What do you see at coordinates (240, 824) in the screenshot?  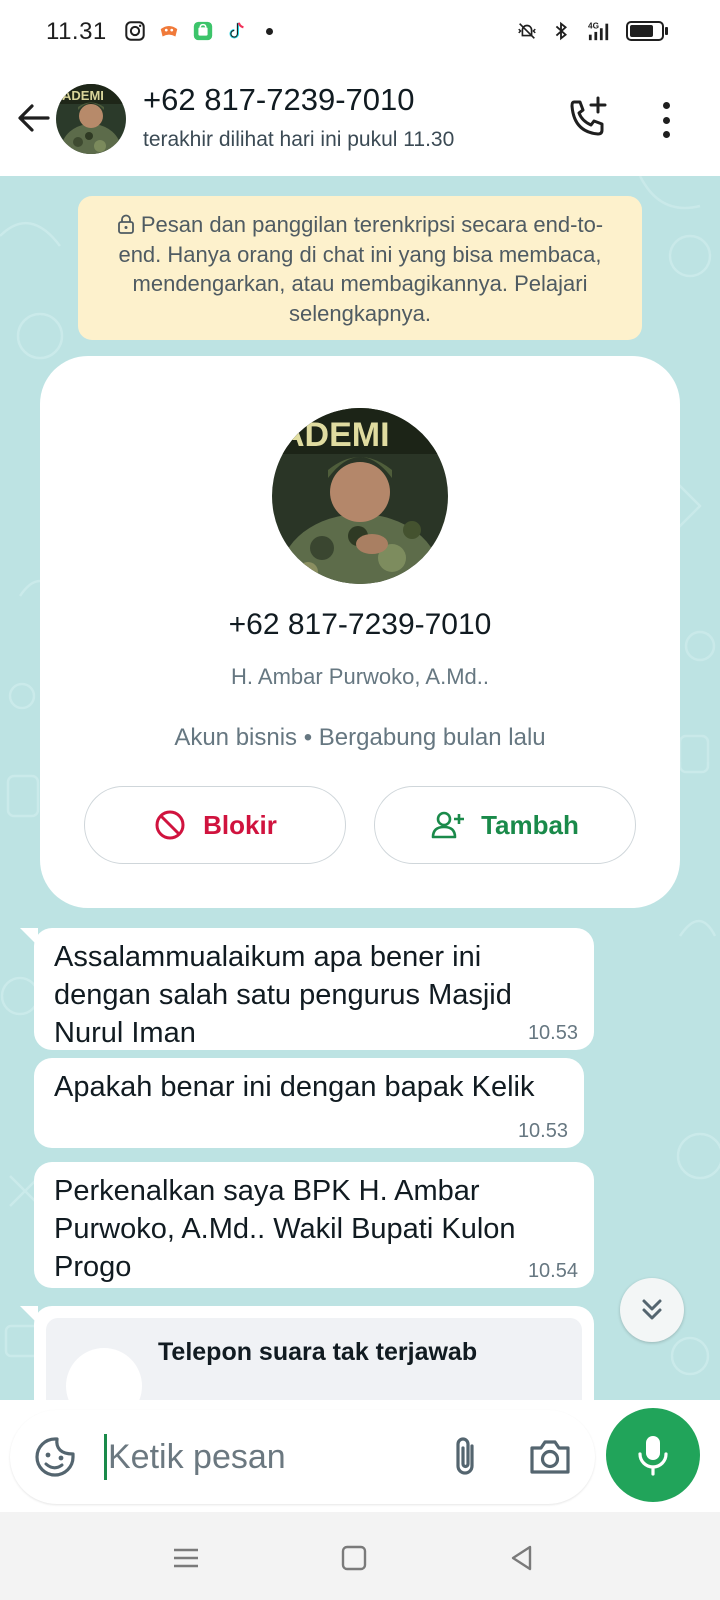 I see `block-button-label: Blokir` at bounding box center [240, 824].